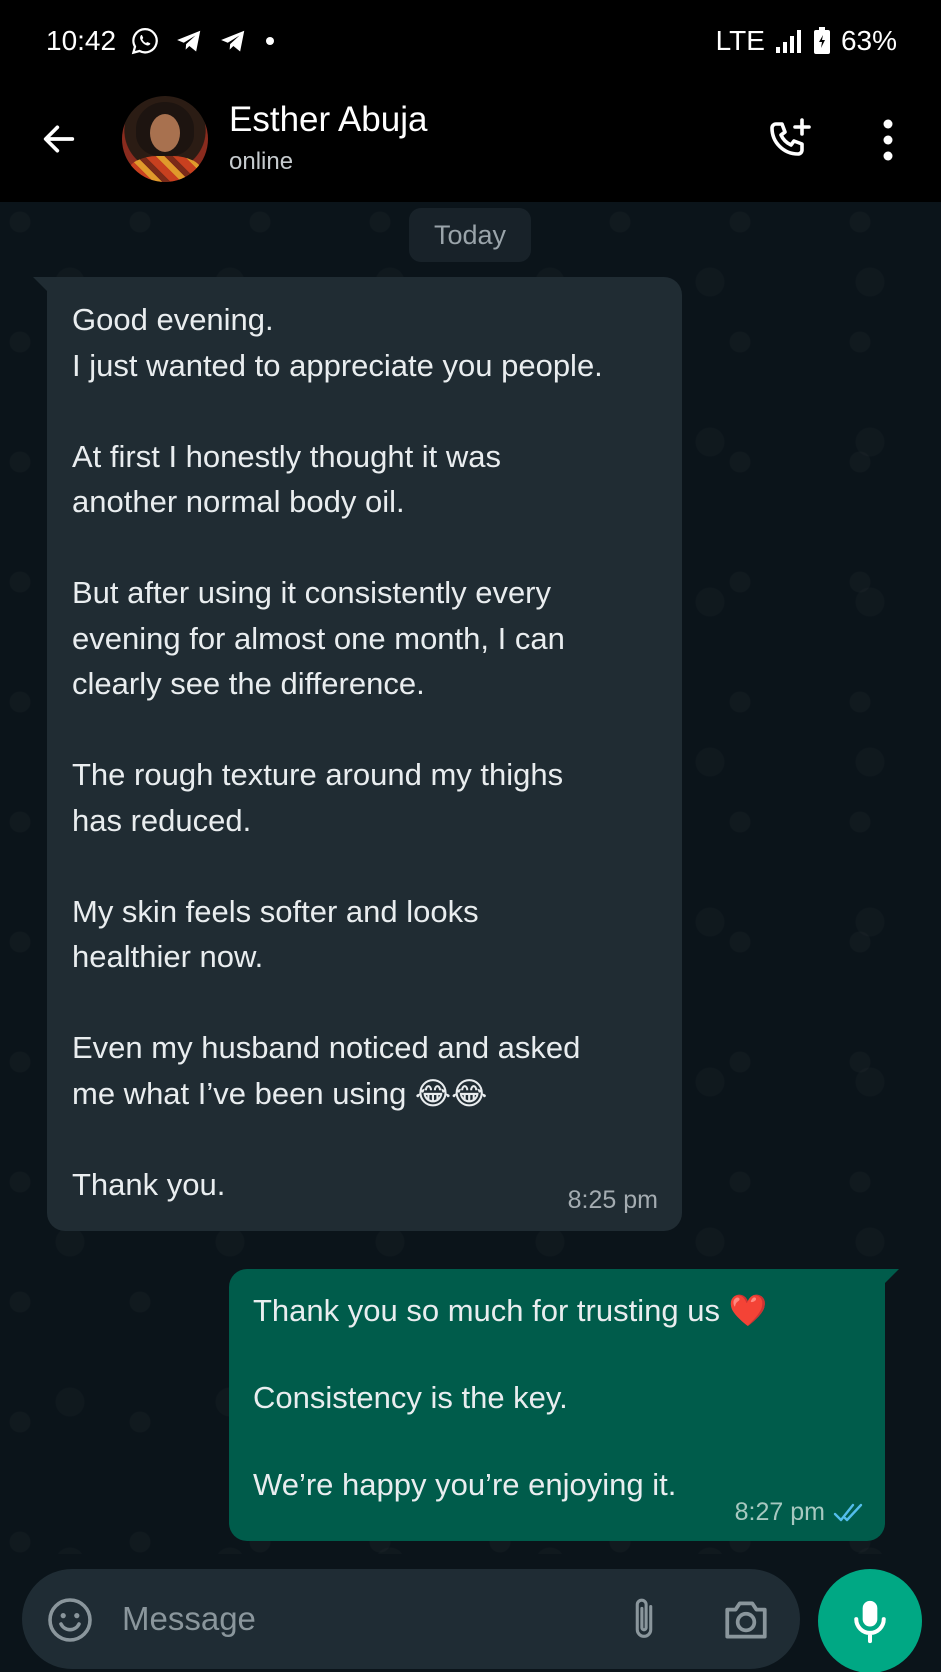 The height and width of the screenshot is (1672, 941). What do you see at coordinates (165, 169) in the screenshot?
I see `avatar-shirt` at bounding box center [165, 169].